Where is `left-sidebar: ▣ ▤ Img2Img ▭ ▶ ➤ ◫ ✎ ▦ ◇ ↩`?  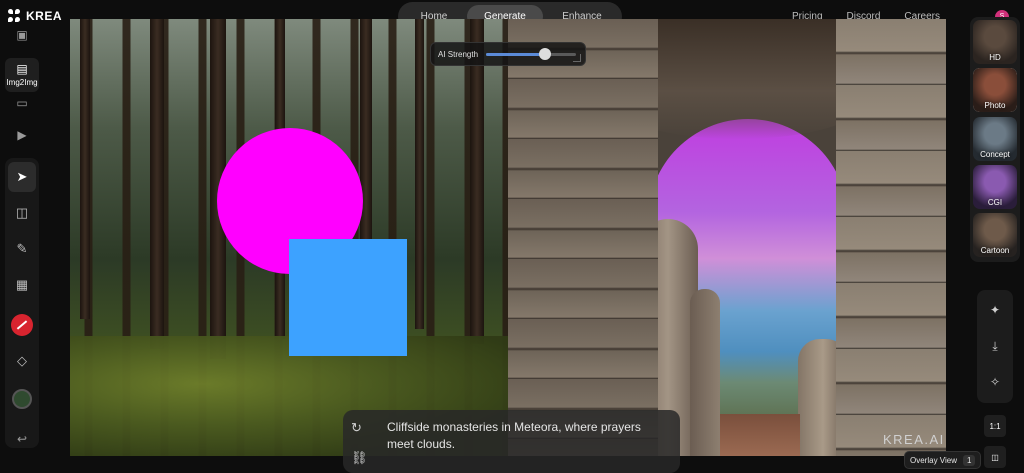
left-sidebar: ▣ ▤ Img2Img ▭ ▶ ➤ ◫ ✎ ▦ ◇ ↩ is located at coordinates (22, 250).